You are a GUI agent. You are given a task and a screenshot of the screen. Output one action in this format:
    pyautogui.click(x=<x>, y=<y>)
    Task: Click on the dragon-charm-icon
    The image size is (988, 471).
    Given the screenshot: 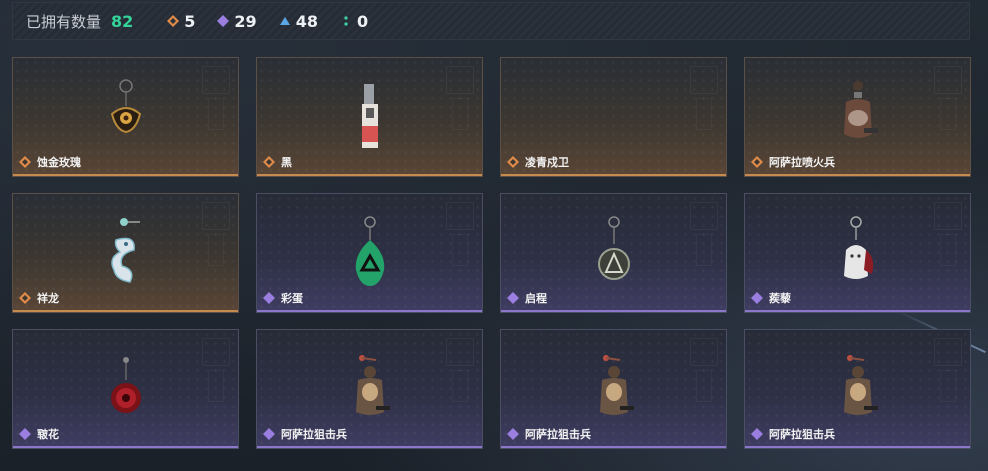 What is the action you would take?
    pyautogui.click(x=125, y=250)
    